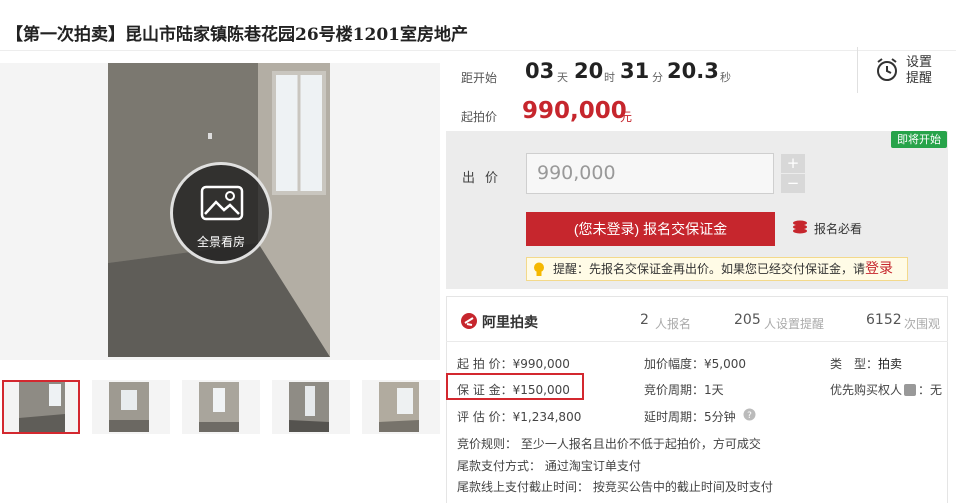  Describe the element at coordinates (910, 390) in the screenshot. I see `info-badge-icon` at that location.